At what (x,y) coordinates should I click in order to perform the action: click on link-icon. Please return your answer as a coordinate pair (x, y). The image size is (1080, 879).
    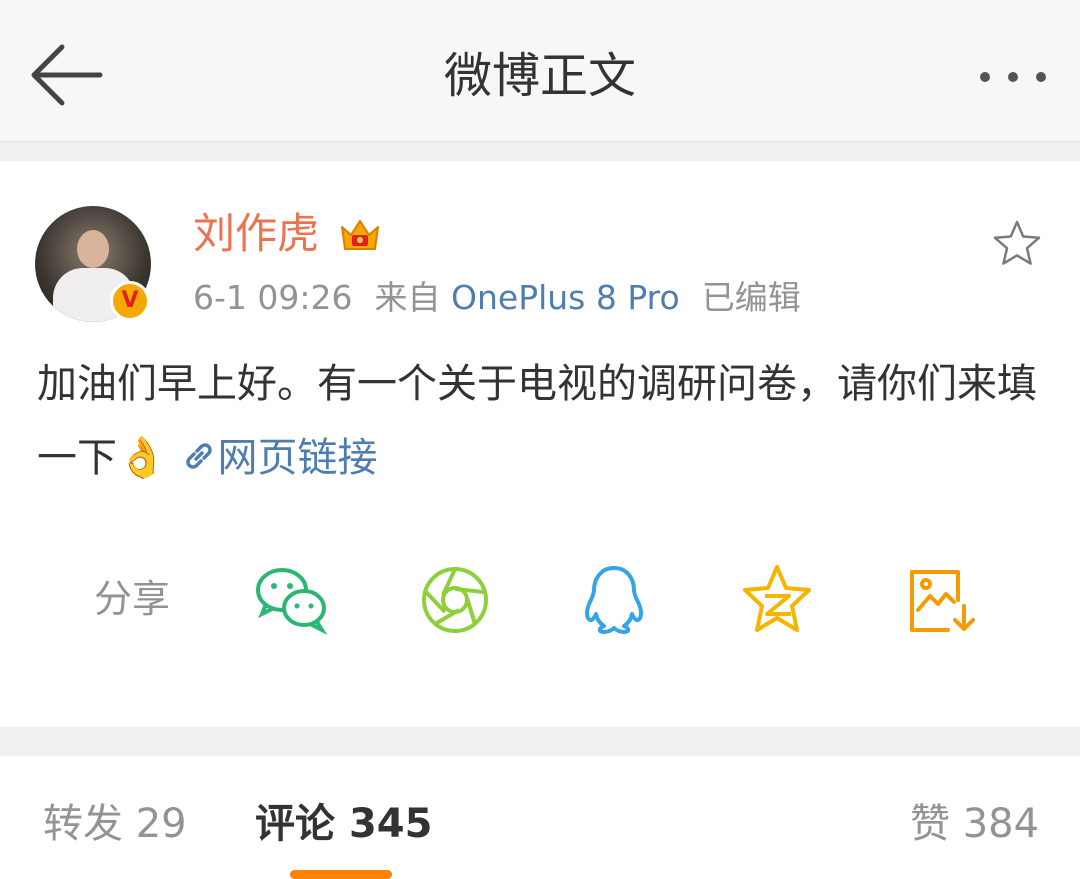
    Looking at the image, I should click on (199, 458).